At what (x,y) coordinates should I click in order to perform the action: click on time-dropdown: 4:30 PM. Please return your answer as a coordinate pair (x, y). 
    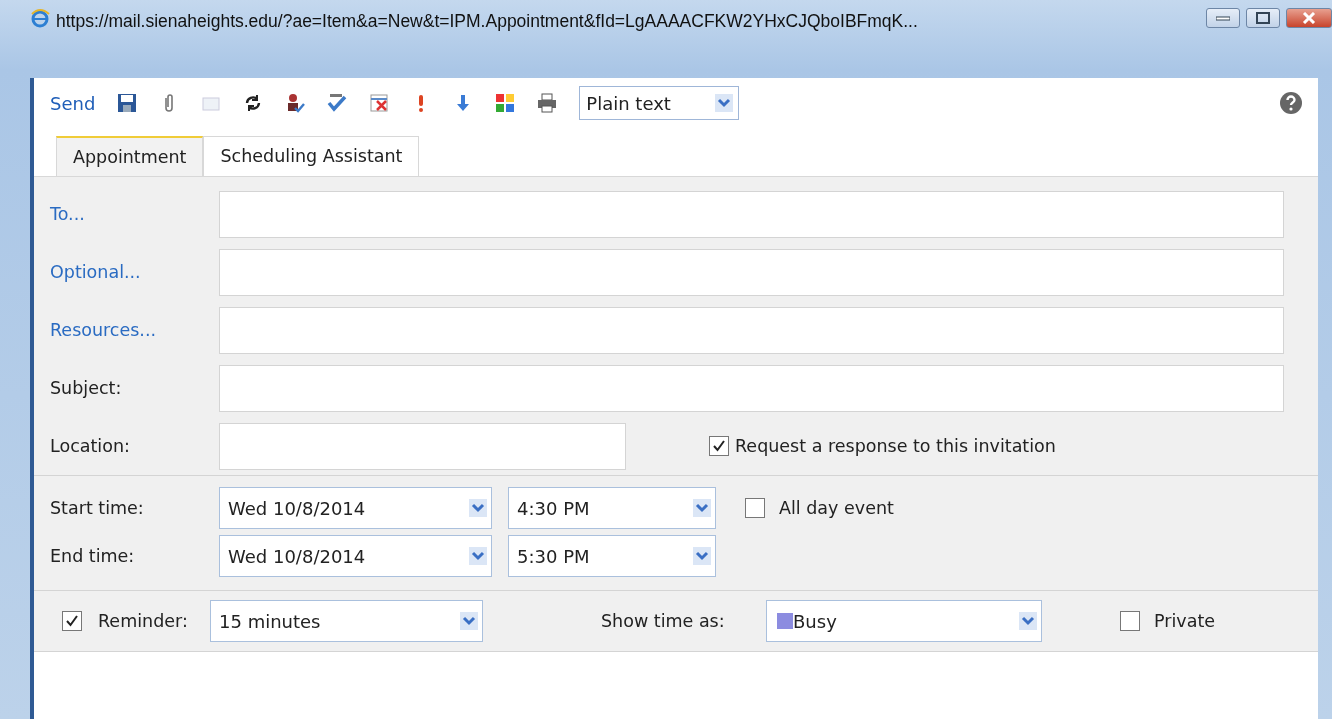
    Looking at the image, I should click on (612, 508).